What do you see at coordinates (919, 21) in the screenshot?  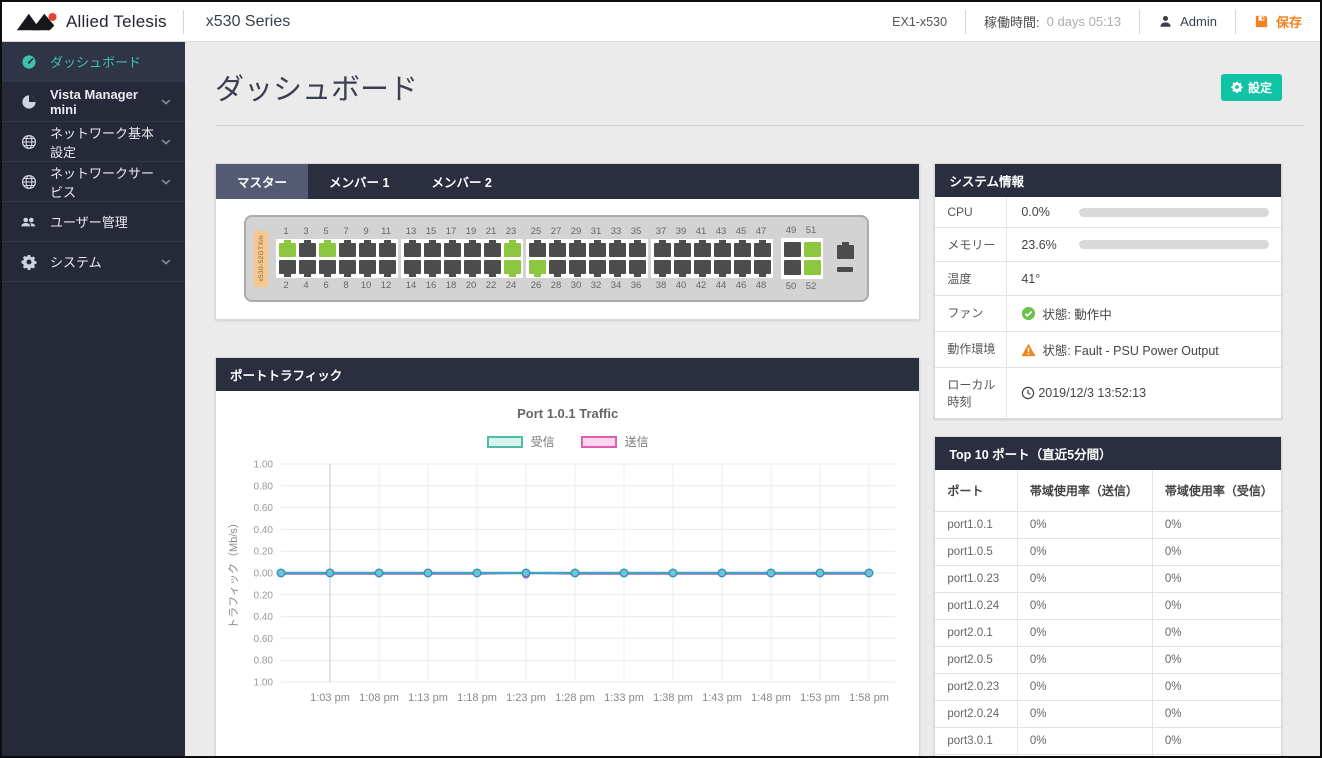 I see `device-name-section: EX1-x530` at bounding box center [919, 21].